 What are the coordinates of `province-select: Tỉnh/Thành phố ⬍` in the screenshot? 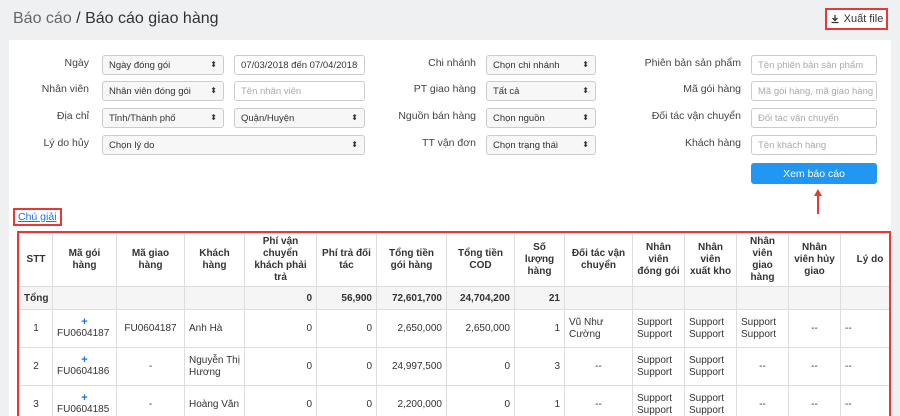 It's located at (163, 118).